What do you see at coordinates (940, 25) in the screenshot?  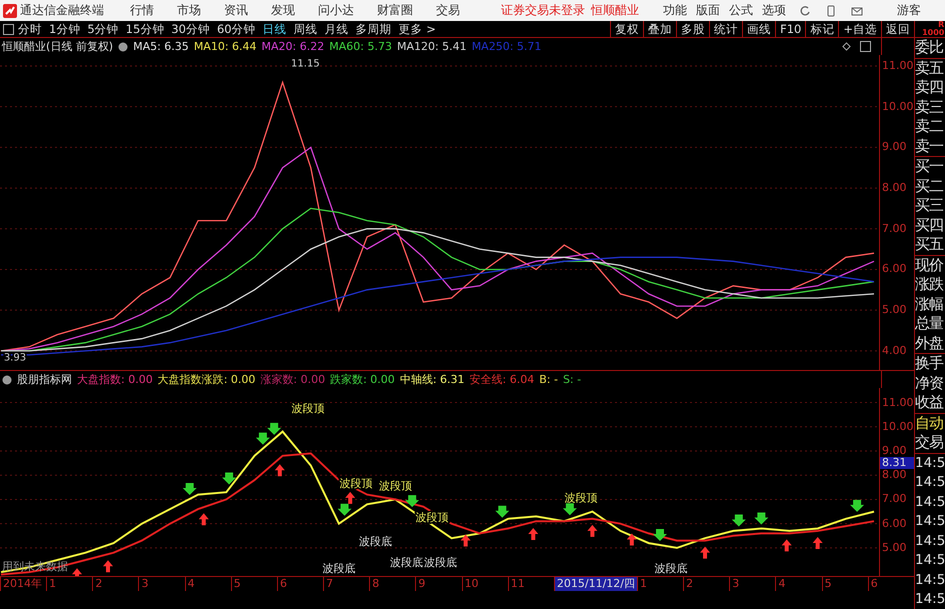 I see `badge-text: R` at bounding box center [940, 25].